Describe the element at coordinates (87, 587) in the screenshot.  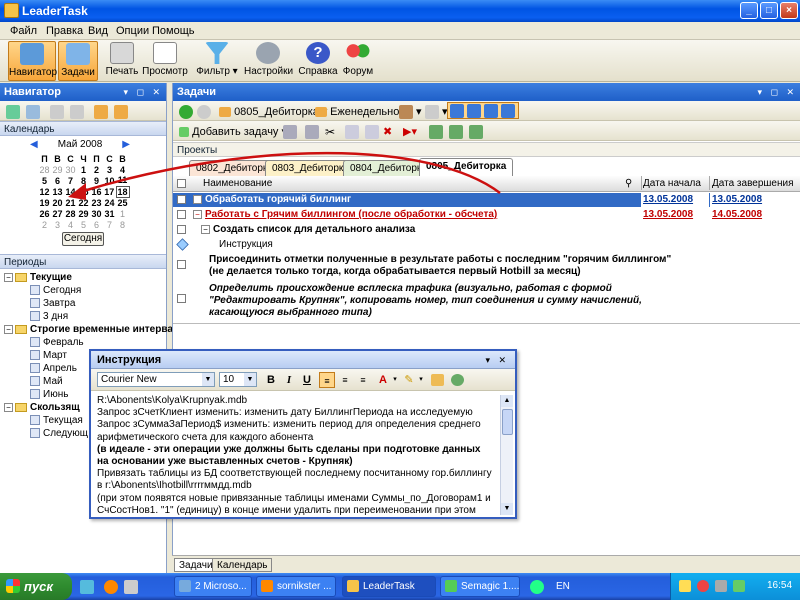
I see `quicklaunch-icon` at that location.